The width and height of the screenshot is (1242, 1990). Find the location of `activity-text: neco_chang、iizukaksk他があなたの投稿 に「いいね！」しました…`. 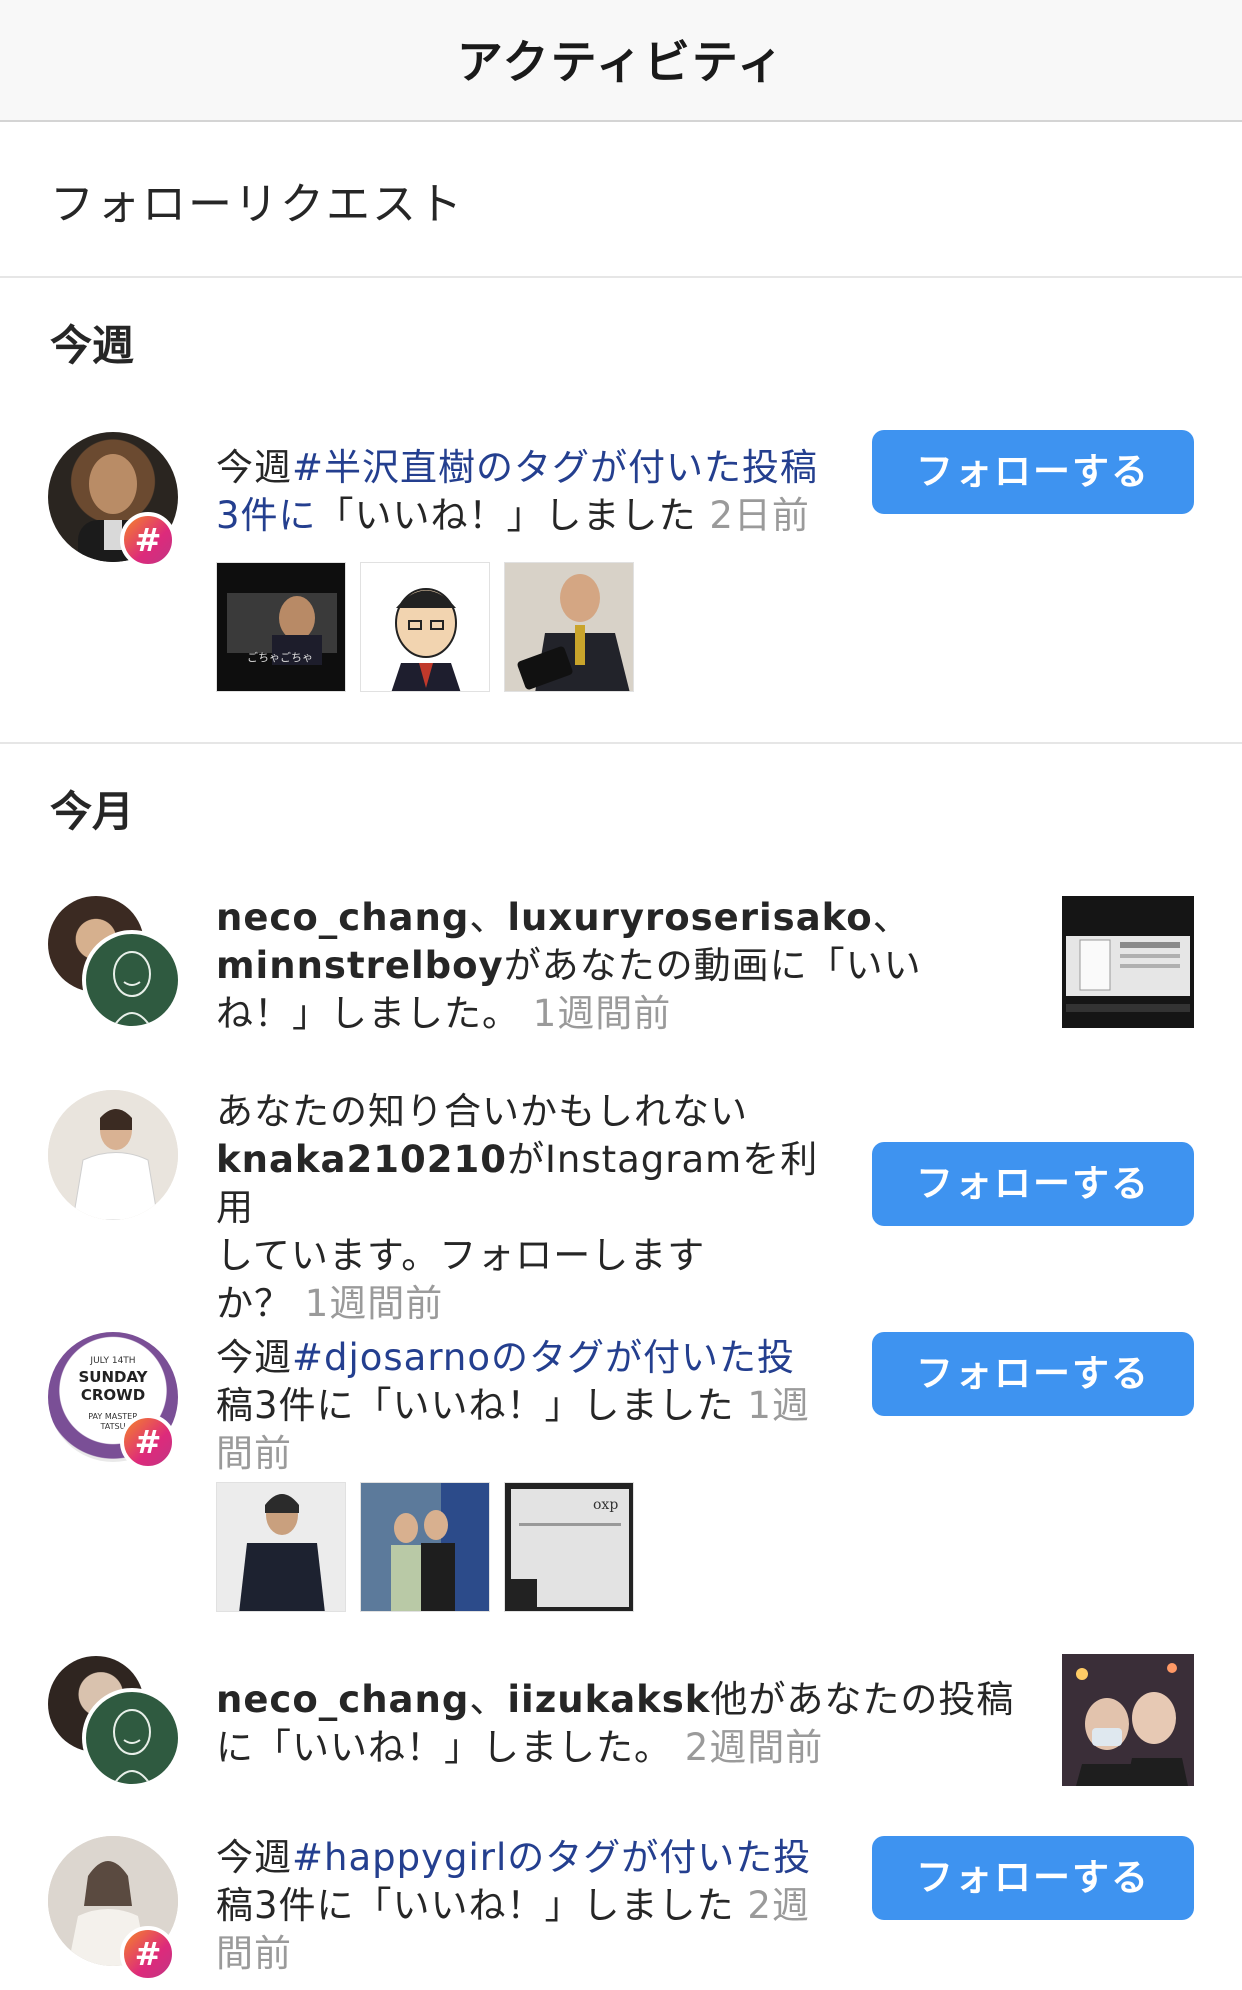

activity-text: neco_chang、iizukaksk他があなたの投稿 に「いいね！」しました… is located at coordinates (615, 1723).